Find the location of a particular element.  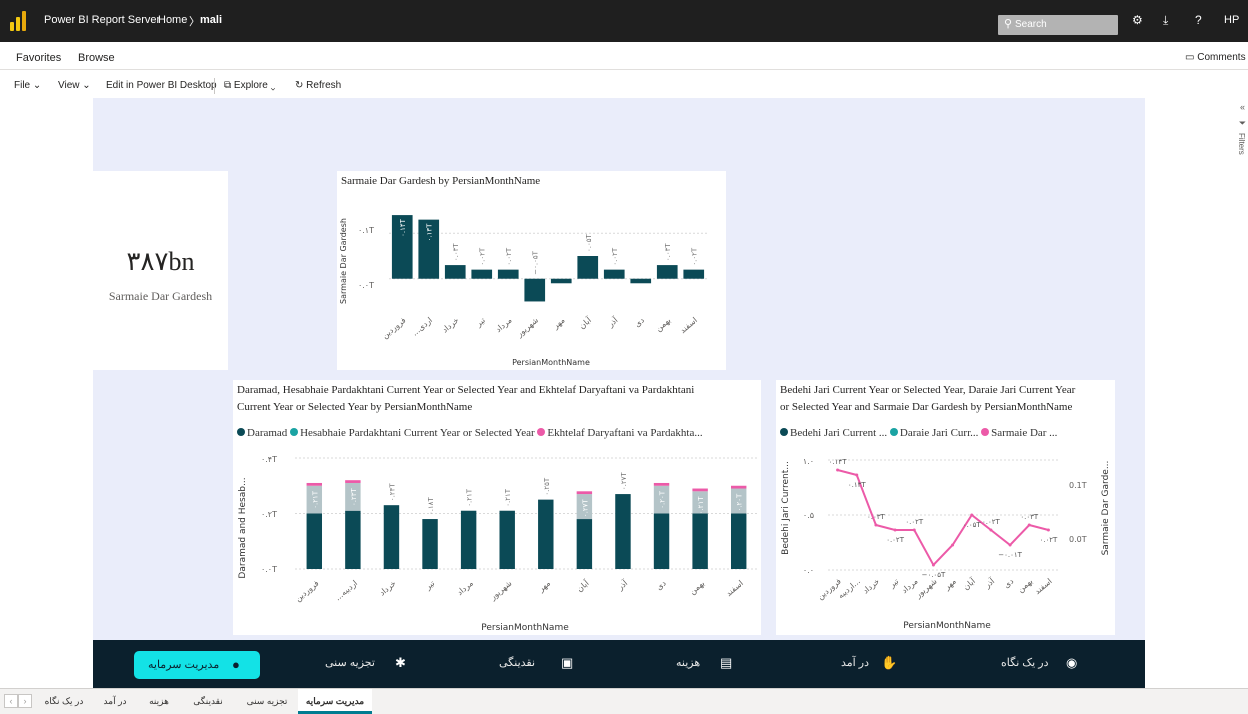

search-input: ⚲ Search is located at coordinates (1058, 25).